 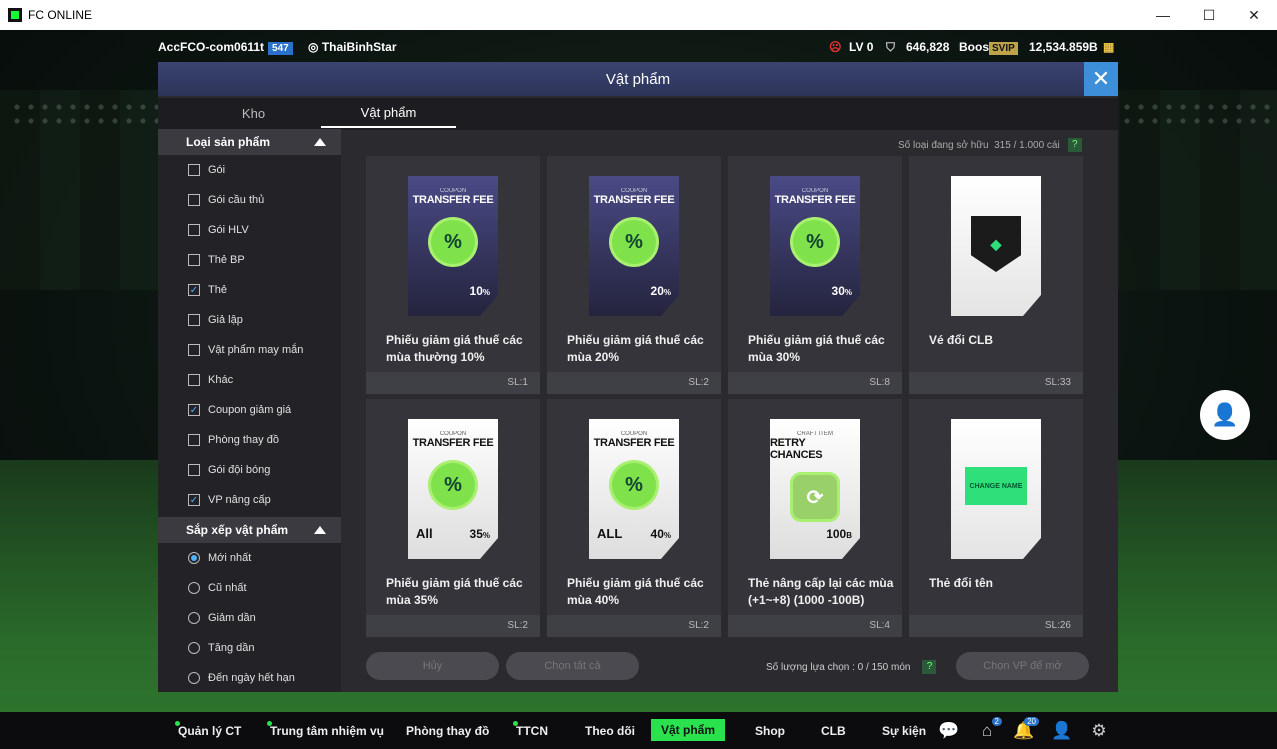 What do you see at coordinates (249, 200) in the screenshot?
I see `filter-checkbox-row: Gói cầu thủ` at bounding box center [249, 200].